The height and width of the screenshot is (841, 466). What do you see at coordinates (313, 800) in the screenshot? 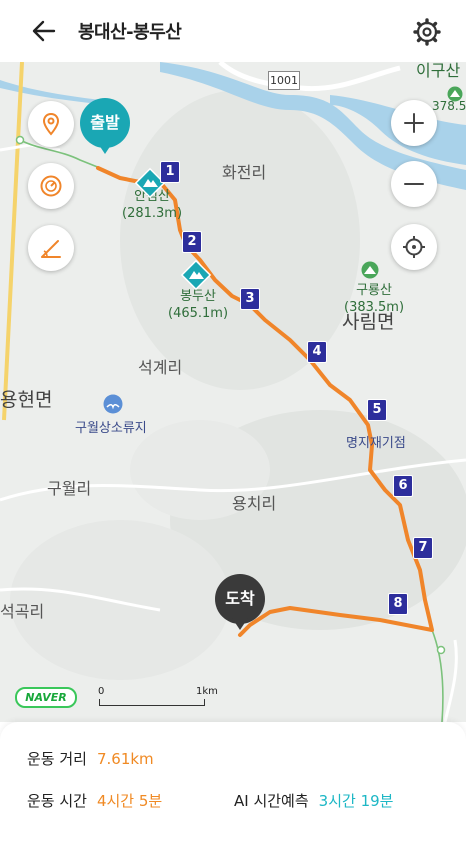
I see `ai-prediction-stat: AI 시간예측 3시간 19분` at bounding box center [313, 800].